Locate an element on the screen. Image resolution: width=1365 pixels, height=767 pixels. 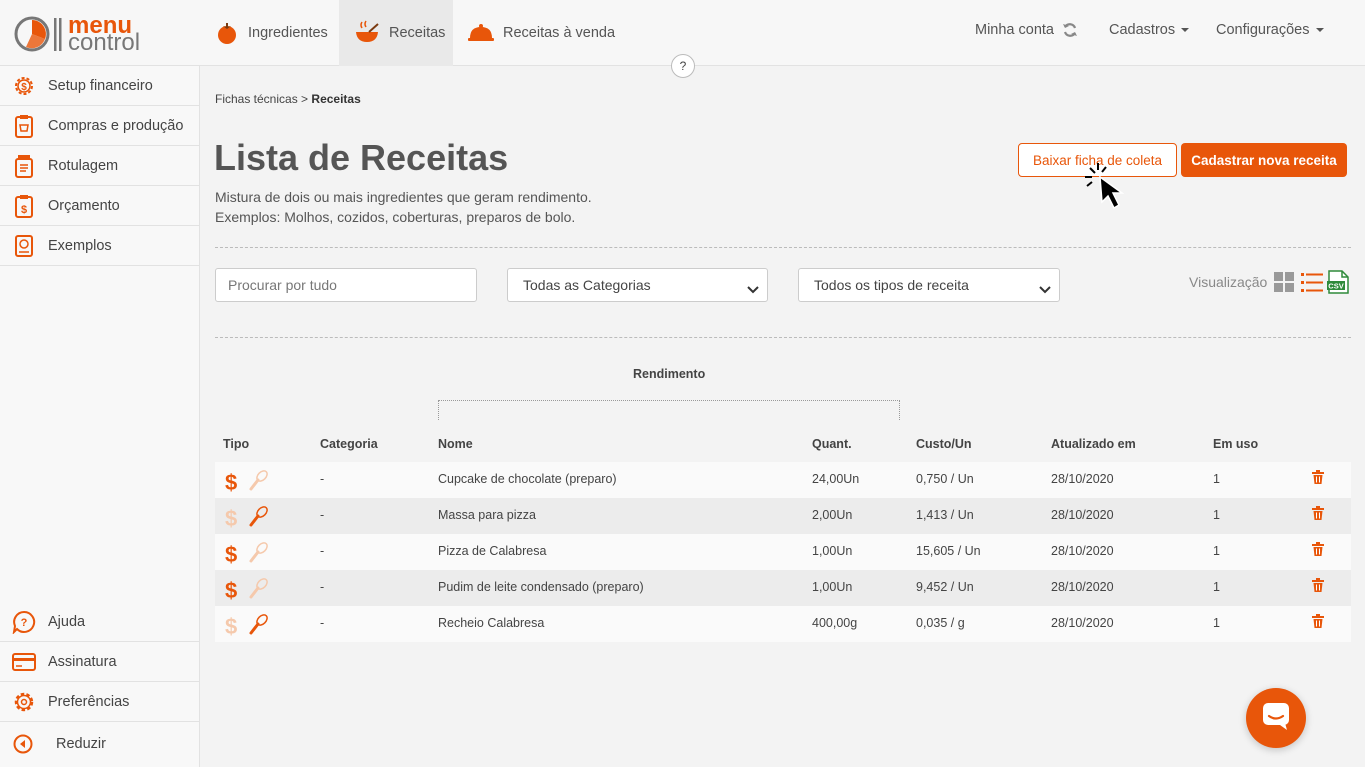
bowl-icon is located at coordinates (367, 33).